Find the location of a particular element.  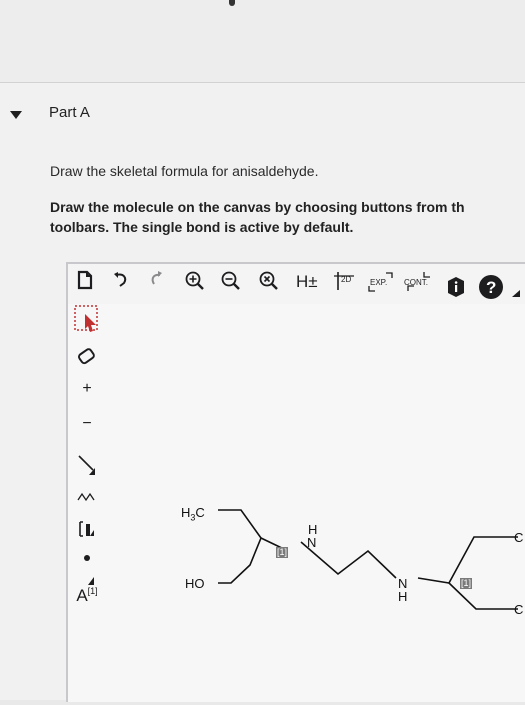

methyl-h: H is located at coordinates (186, 512).